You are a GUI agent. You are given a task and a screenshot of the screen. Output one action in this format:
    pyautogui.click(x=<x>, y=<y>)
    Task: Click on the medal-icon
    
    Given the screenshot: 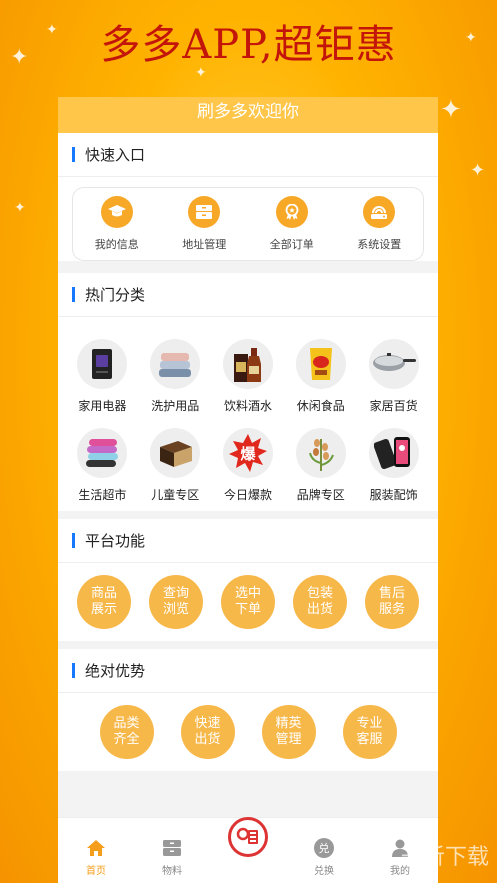 What is the action you would take?
    pyautogui.click(x=291, y=212)
    